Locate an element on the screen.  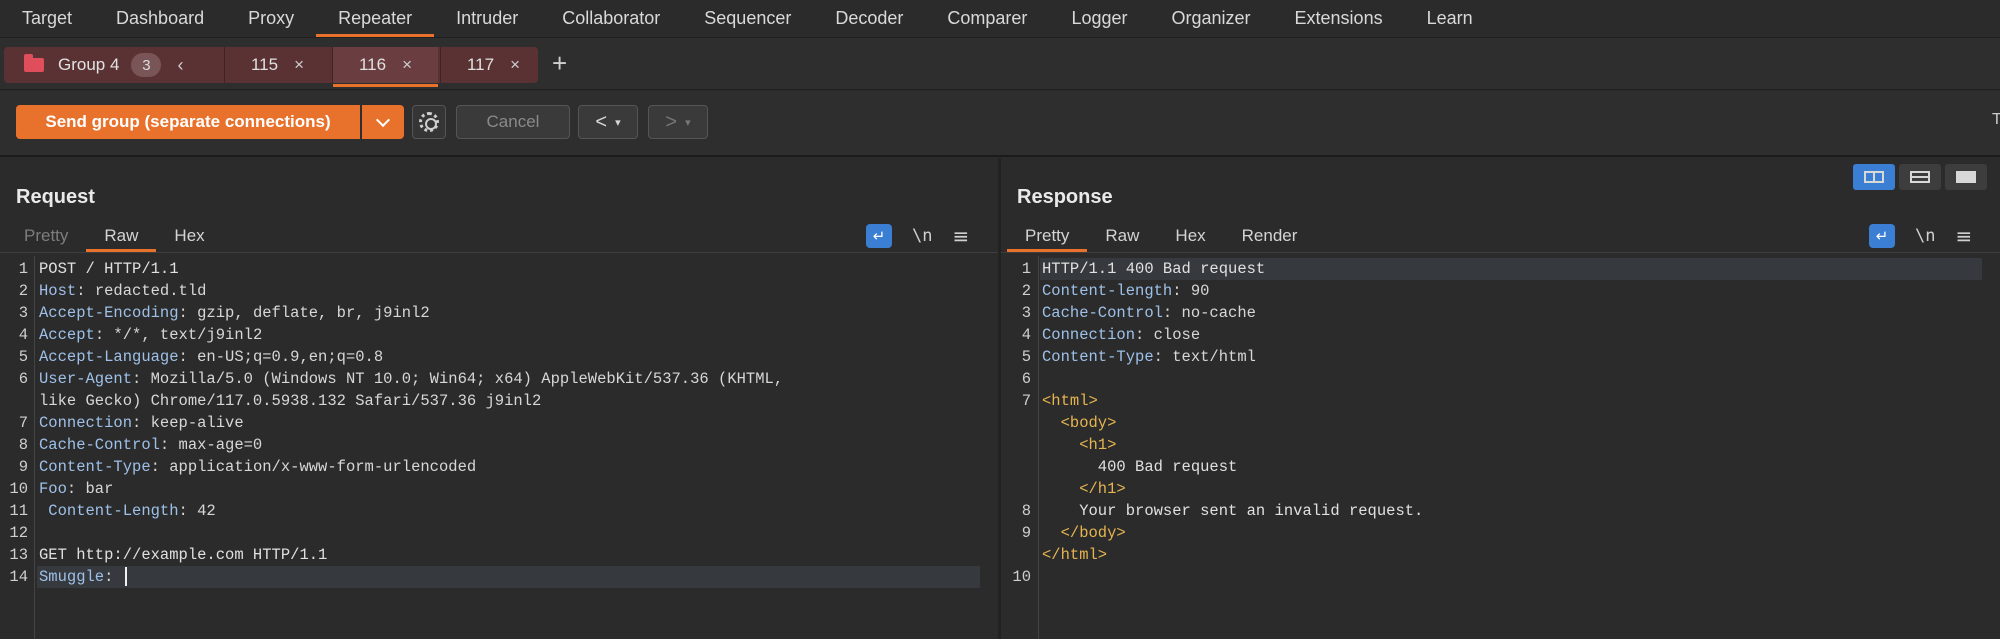
layout-single-button is located at coordinates (1966, 177).